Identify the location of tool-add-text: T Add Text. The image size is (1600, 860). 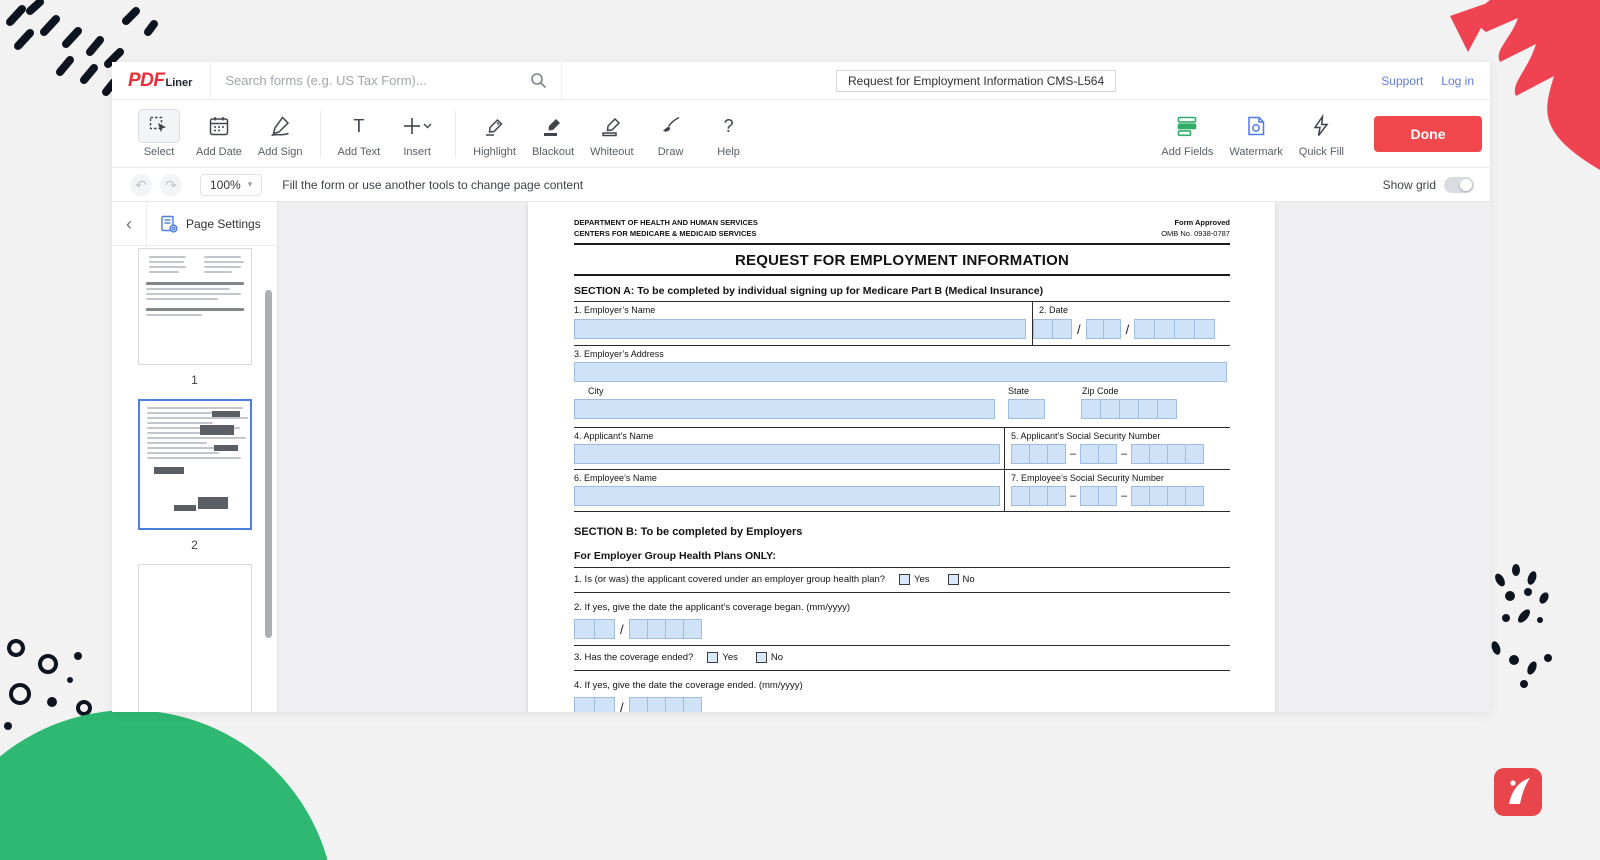
(359, 133).